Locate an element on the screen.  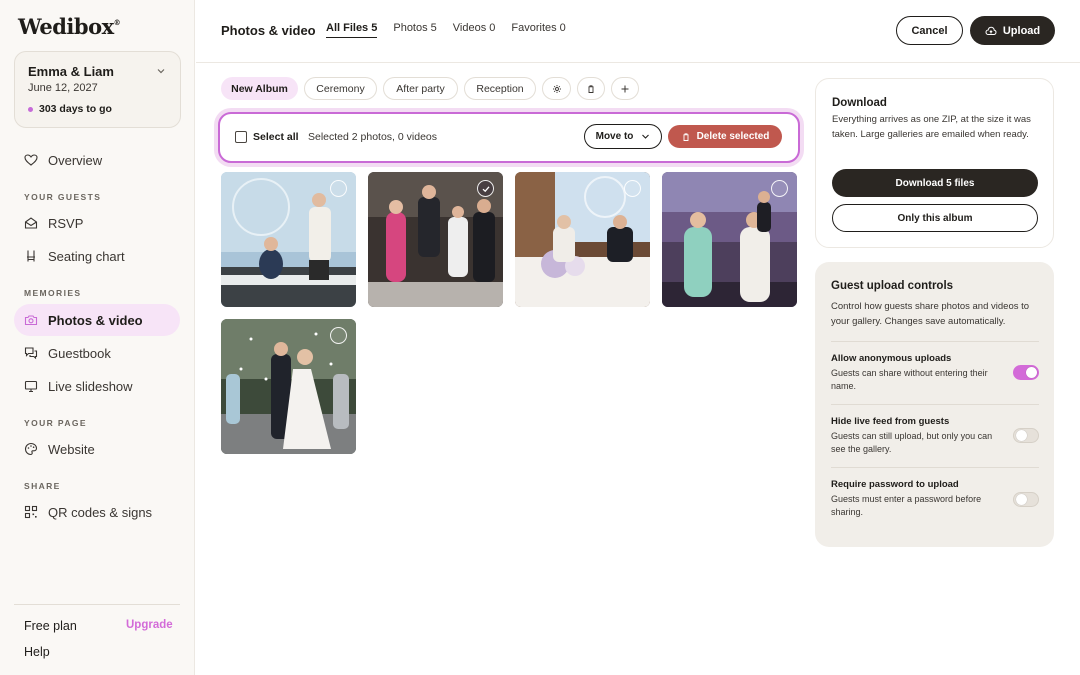
page-title: Photos & video is located at coordinates (268, 30).